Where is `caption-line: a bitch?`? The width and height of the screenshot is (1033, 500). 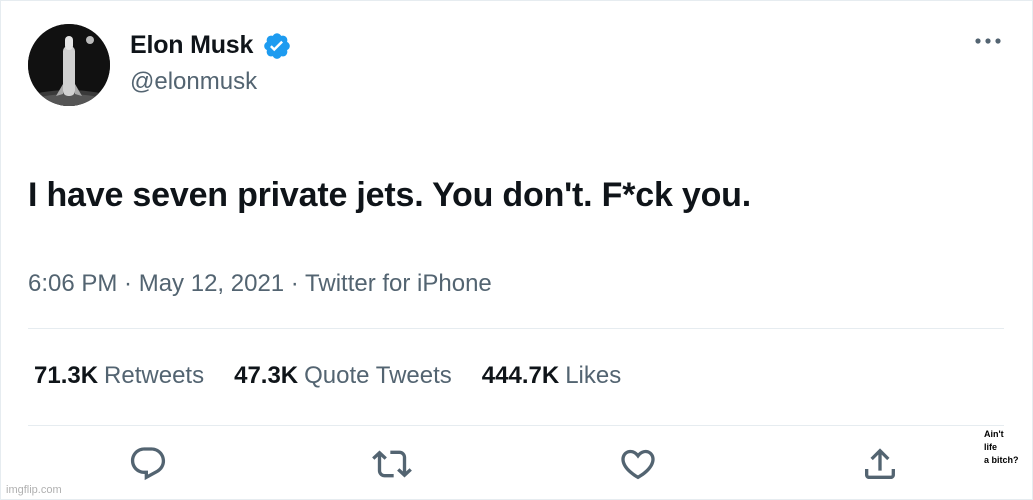 caption-line: a bitch? is located at coordinates (1001, 460).